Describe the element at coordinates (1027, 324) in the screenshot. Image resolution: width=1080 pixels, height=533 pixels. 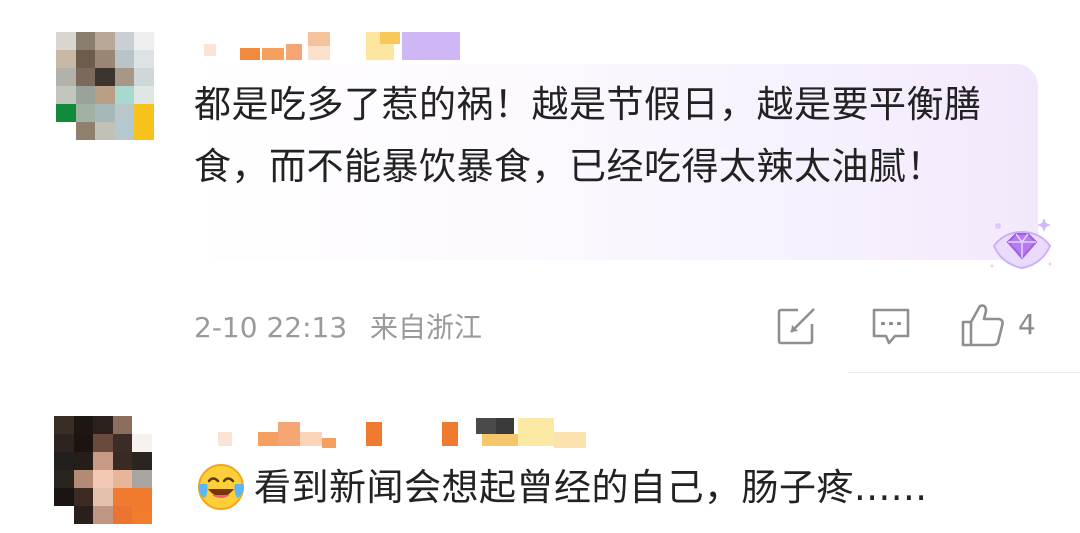
I see `like-count: 4` at that location.